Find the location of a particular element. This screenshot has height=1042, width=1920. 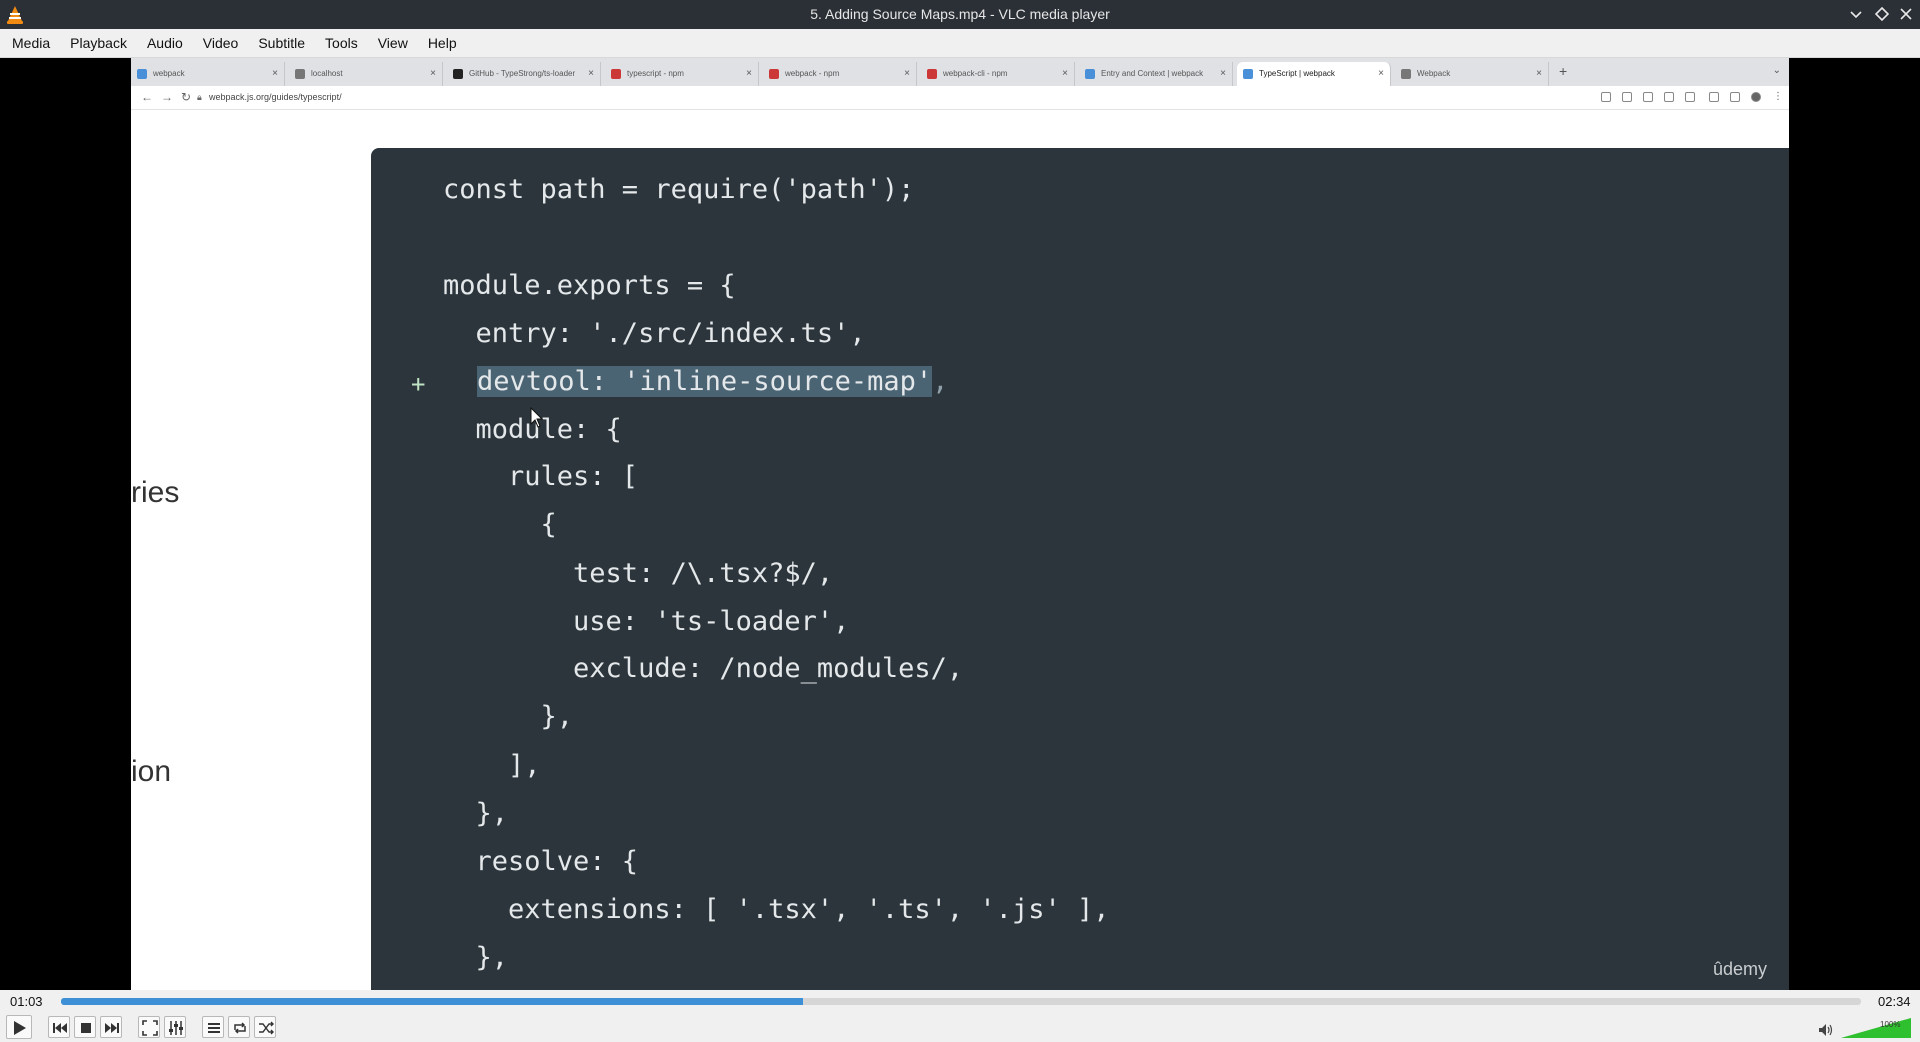

browser-tab: GitHub - TypeStrong/ts-loader × is located at coordinates (524, 74).